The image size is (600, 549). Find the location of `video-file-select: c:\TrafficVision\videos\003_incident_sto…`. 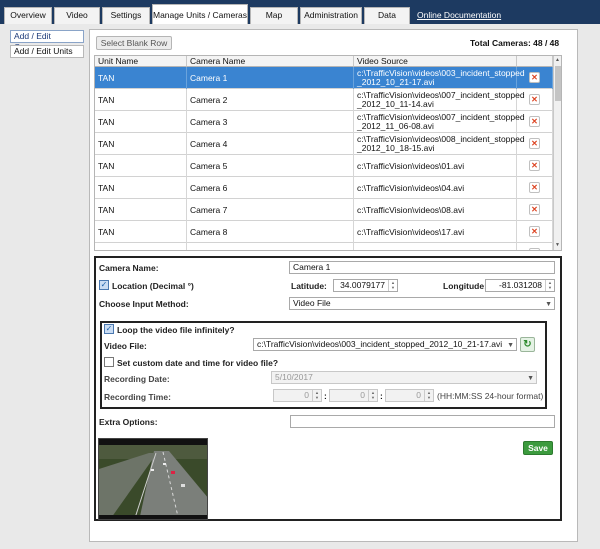

video-file-select: c:\TrafficVision\videos\003_incident_sto… is located at coordinates (385, 344).